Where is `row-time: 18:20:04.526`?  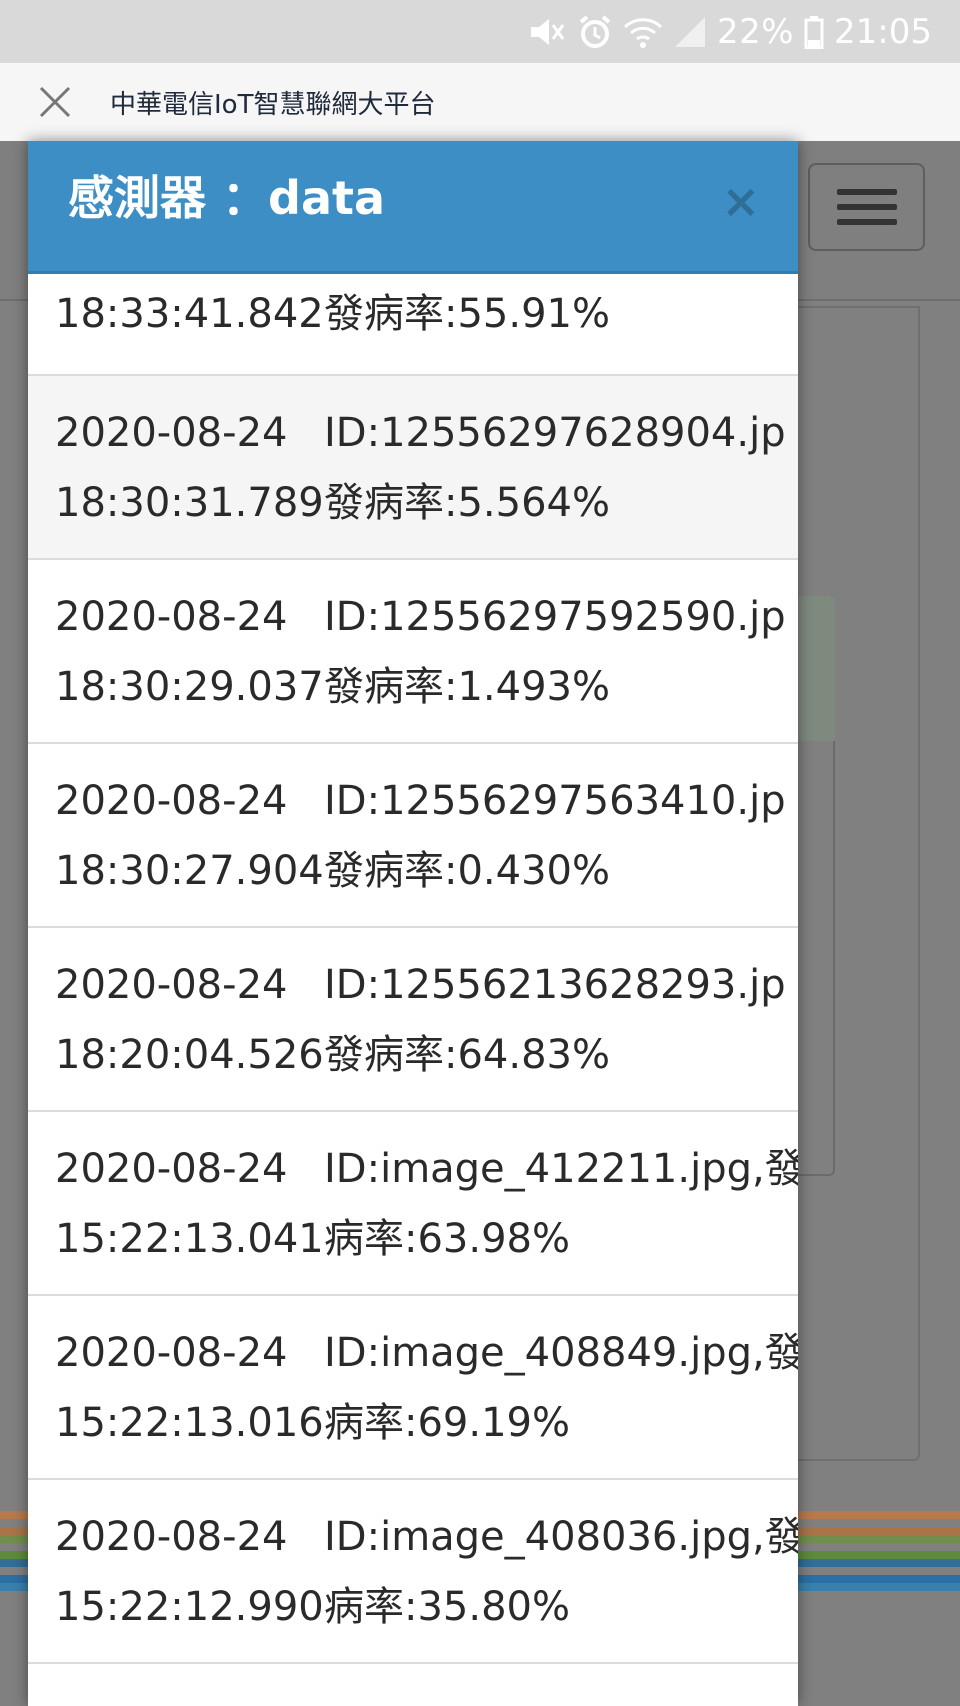
row-time: 18:20:04.526 is located at coordinates (189, 1055).